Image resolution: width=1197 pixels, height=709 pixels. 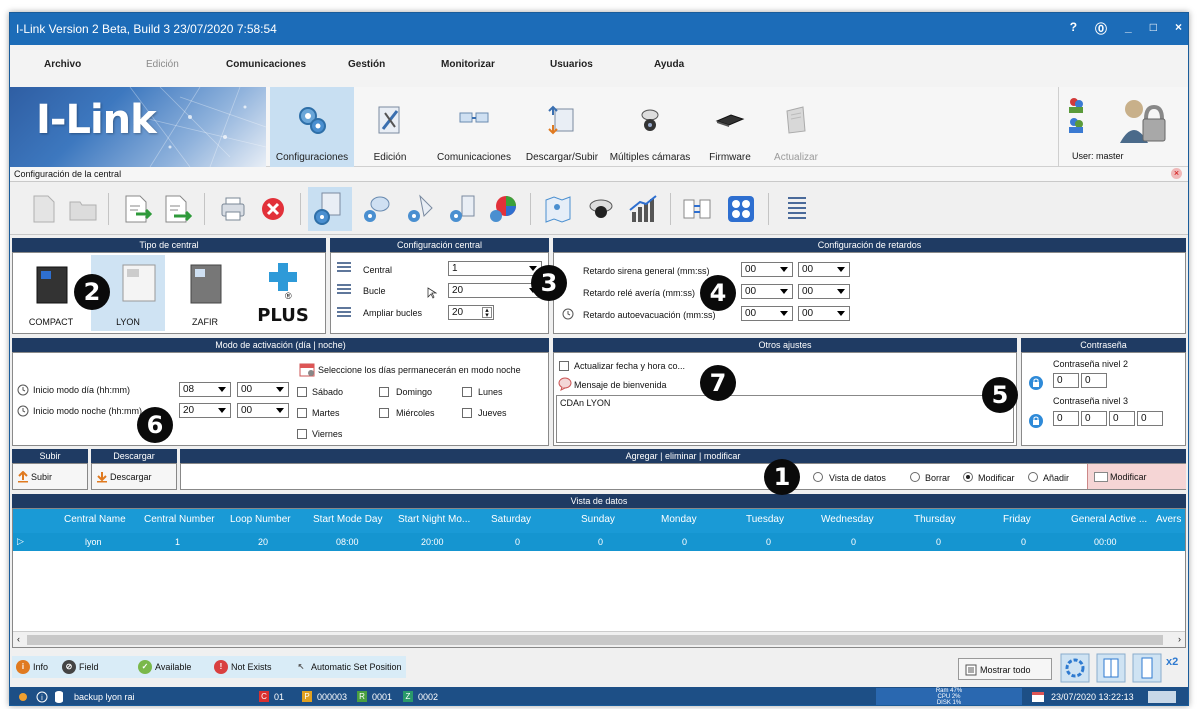 I want to click on siren-config-icon, so click(x=377, y=209).